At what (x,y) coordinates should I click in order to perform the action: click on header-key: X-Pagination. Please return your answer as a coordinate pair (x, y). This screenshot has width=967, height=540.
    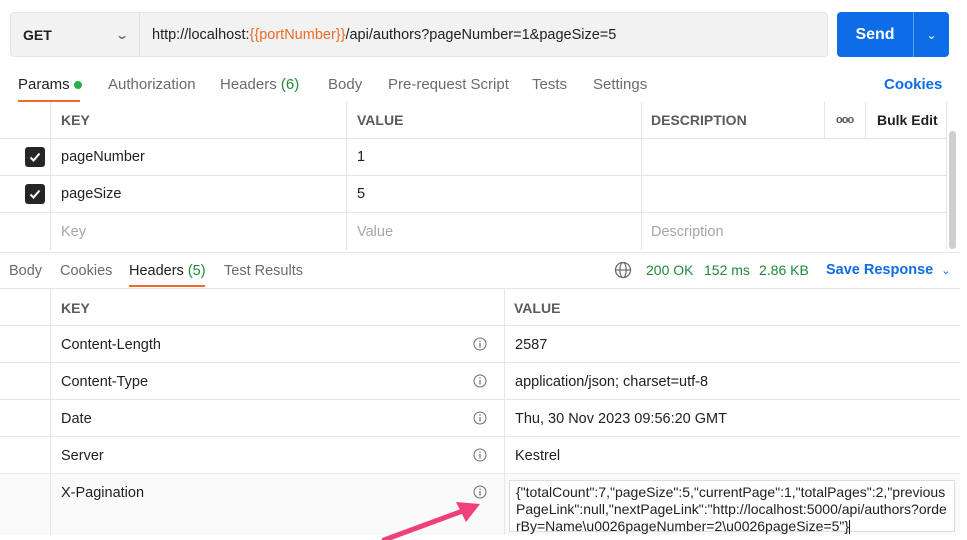
    Looking at the image, I should click on (103, 492).